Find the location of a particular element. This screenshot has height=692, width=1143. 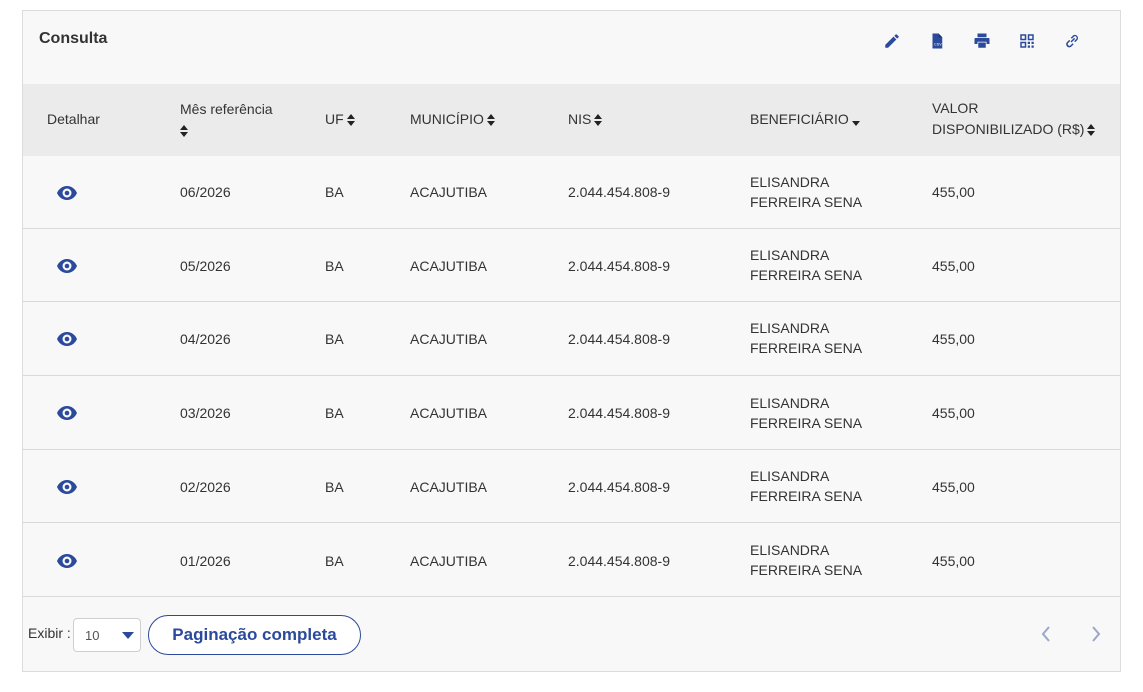

sort-desc-icon is located at coordinates (855, 120).